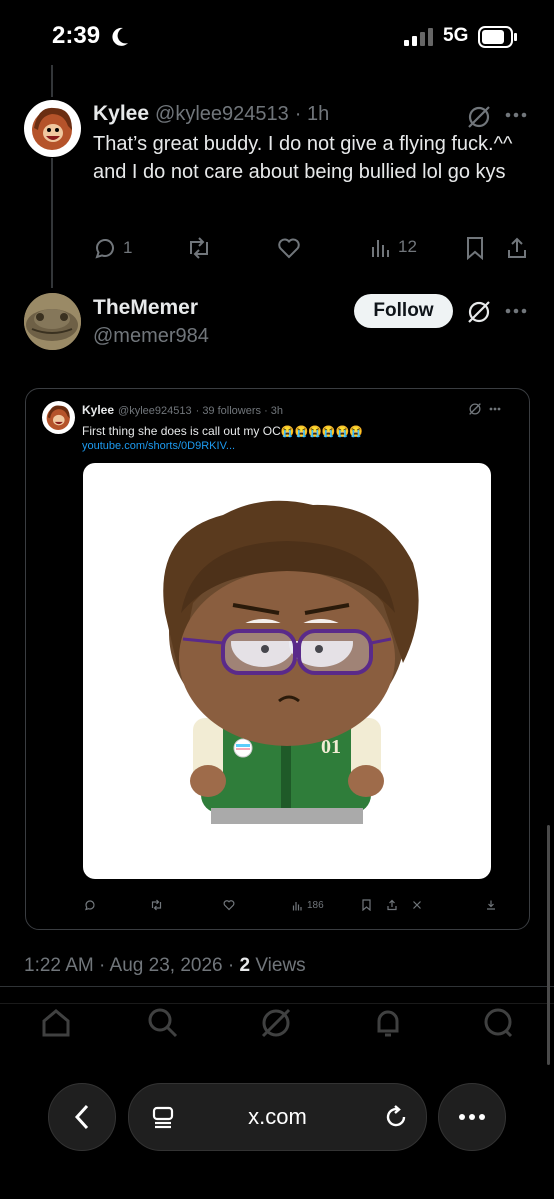 This screenshot has width=554, height=1199. I want to click on views-count: 12, so click(407, 246).